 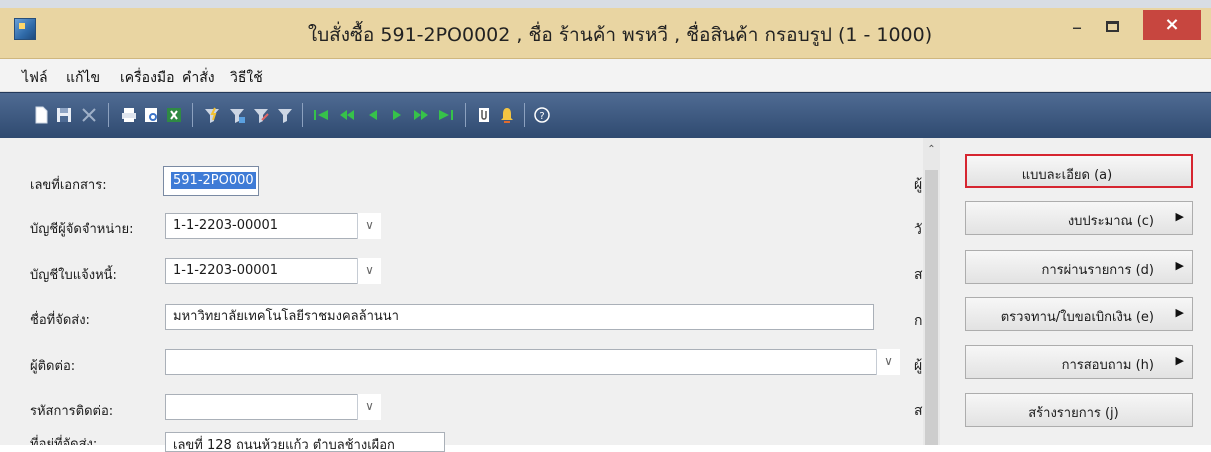 What do you see at coordinates (129, 115) in the screenshot?
I see `print-icon` at bounding box center [129, 115].